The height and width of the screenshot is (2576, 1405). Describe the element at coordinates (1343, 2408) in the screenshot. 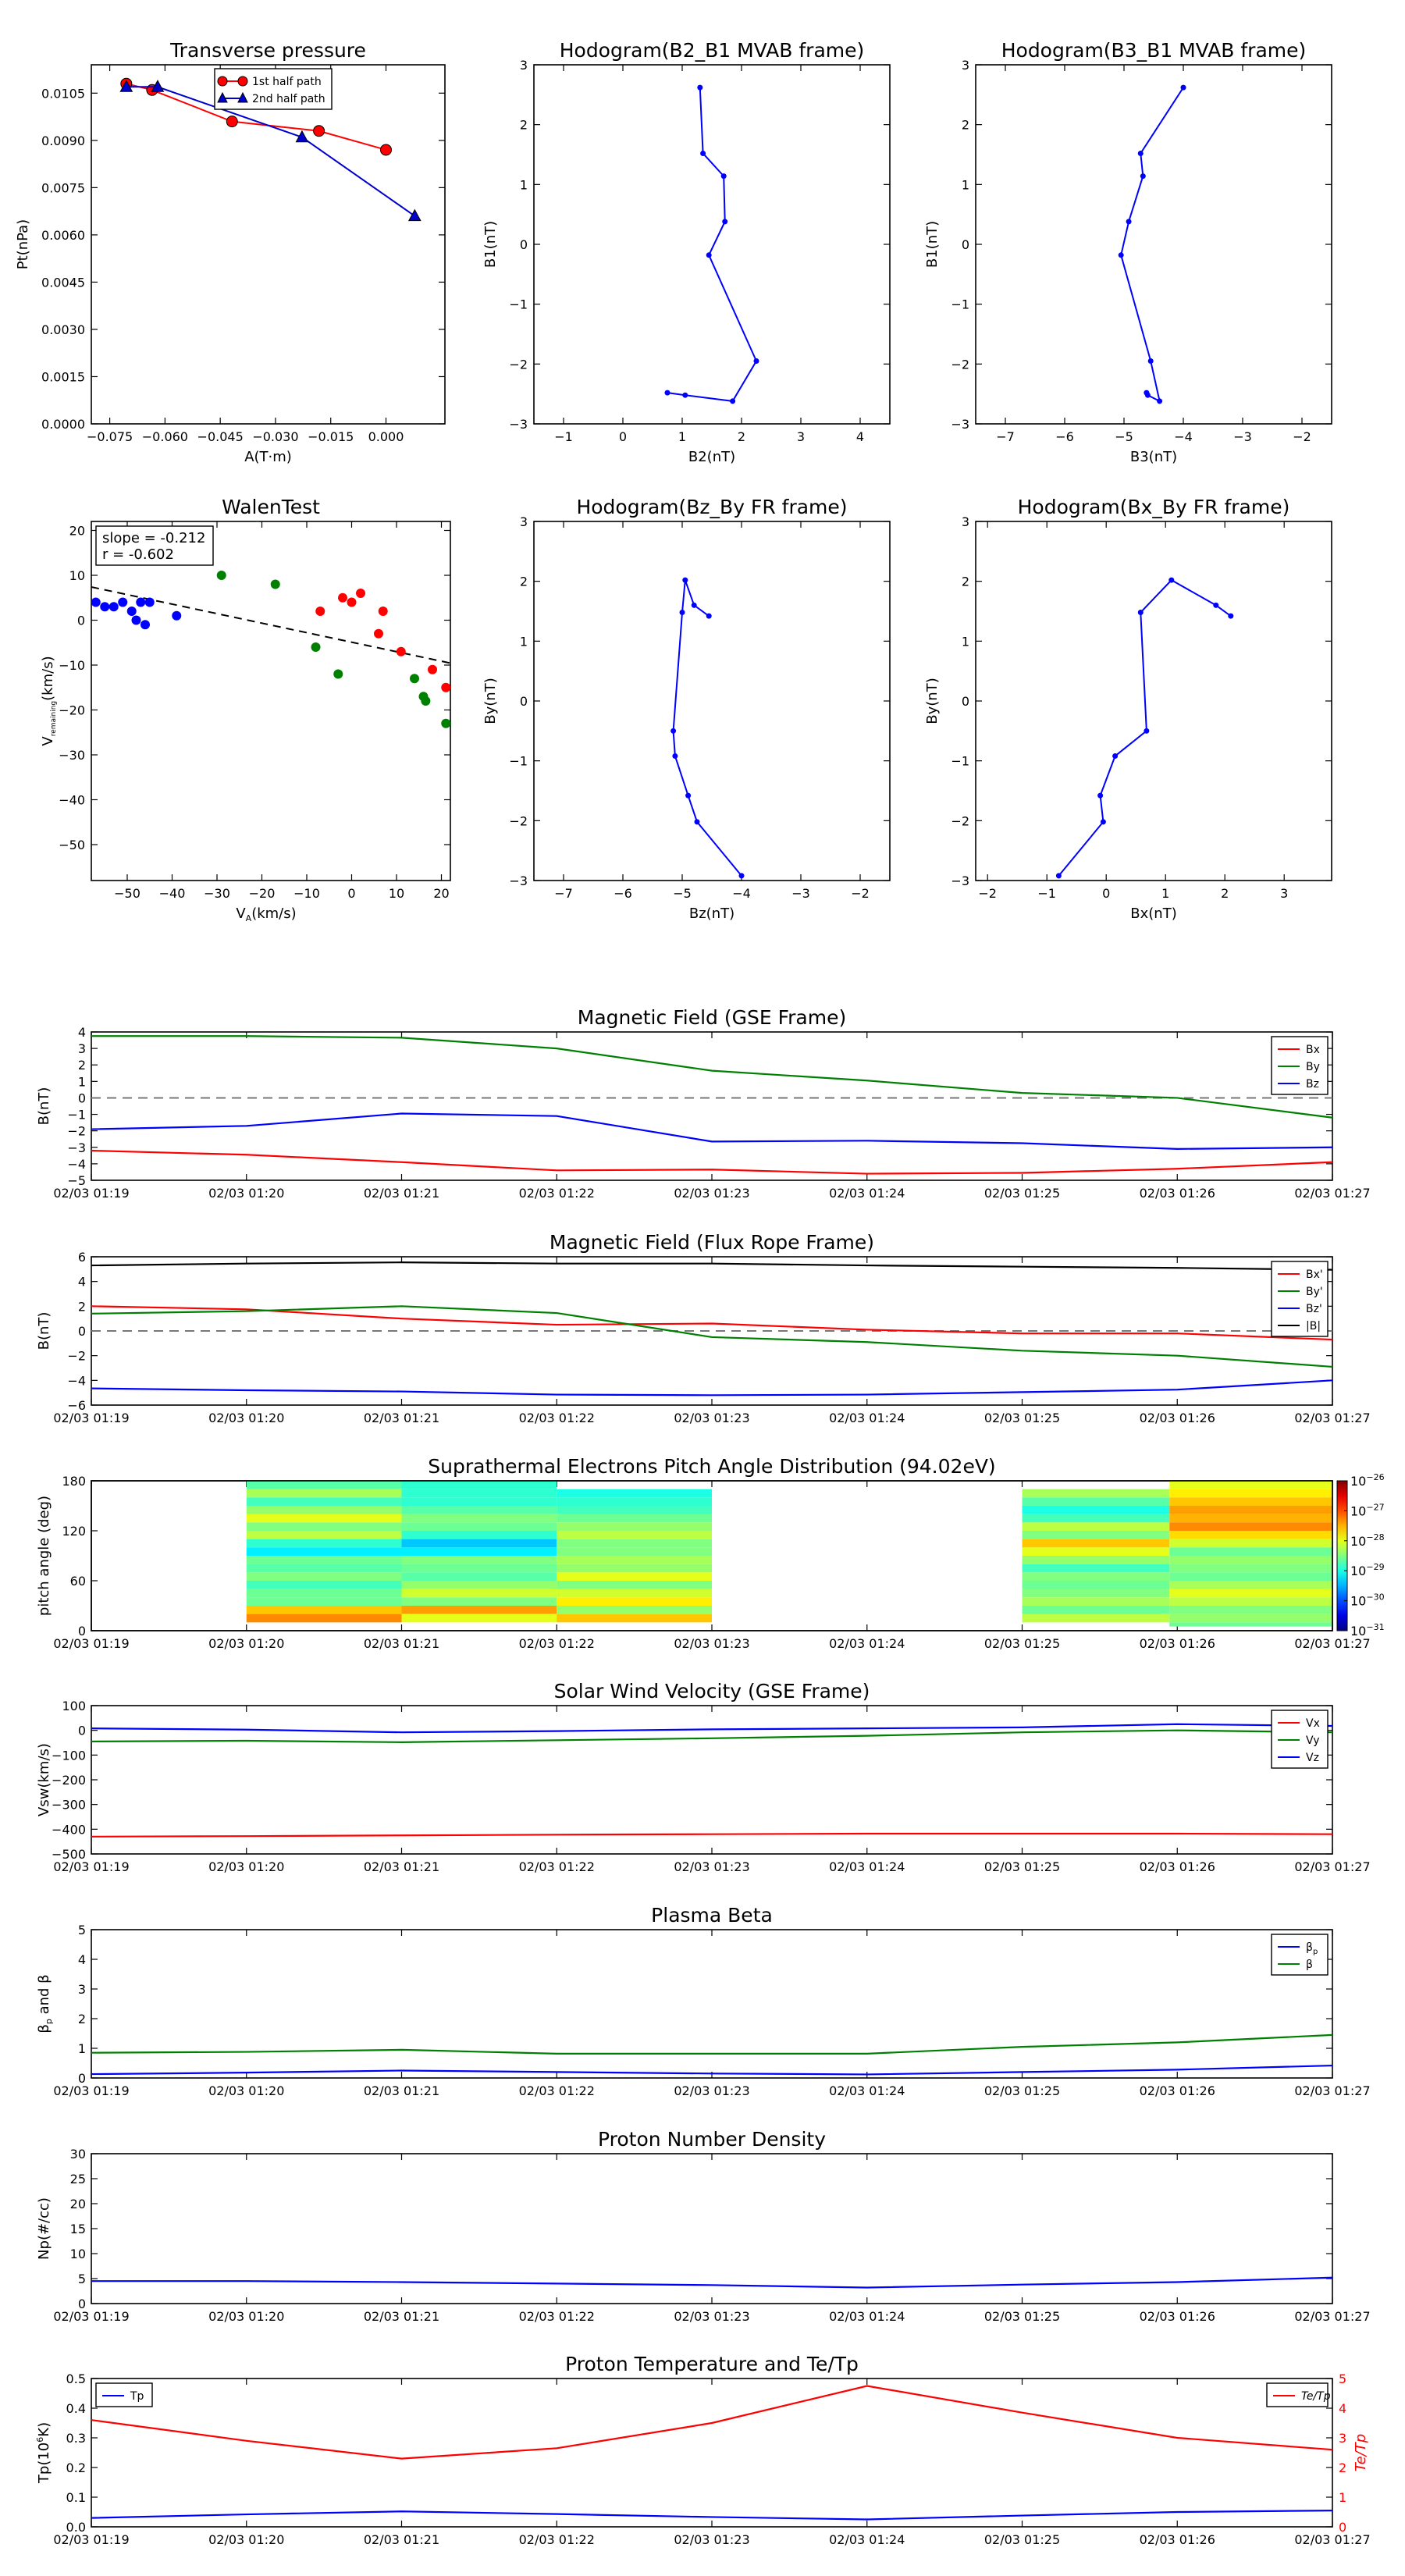

I see `y-tick-label-right: 4` at that location.